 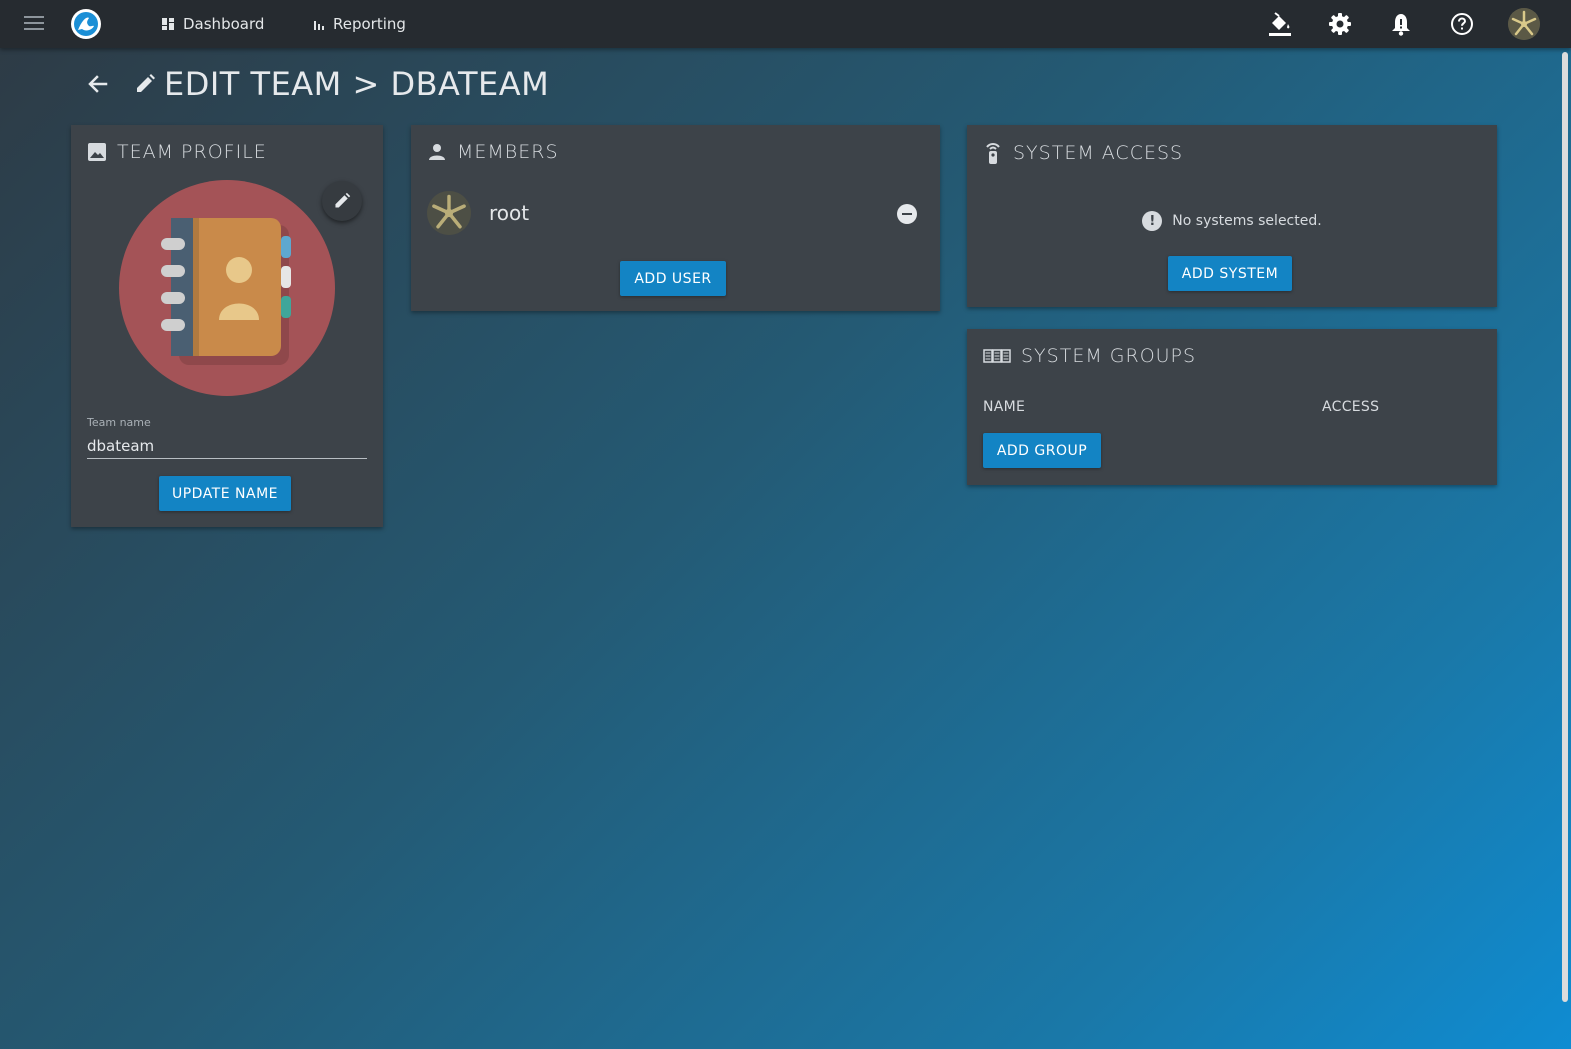 I want to click on team-profile-card: TEAM PROFILE Team name UPDATE NAME, so click(x=227, y=326).